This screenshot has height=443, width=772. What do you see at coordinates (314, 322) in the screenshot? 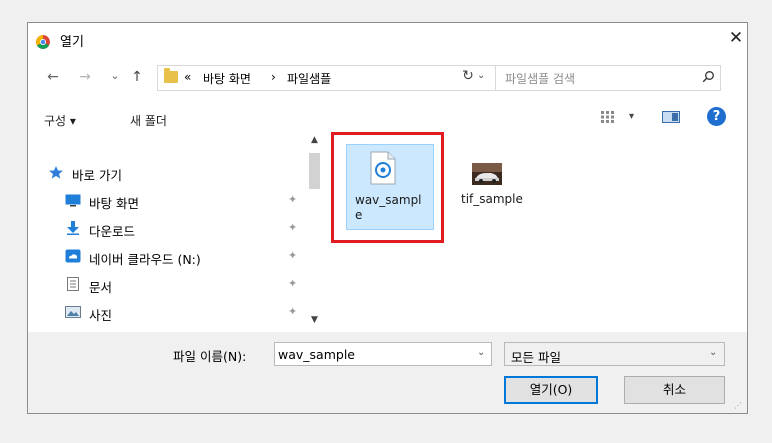
I see `scroll-down-arrow-icon: ▼` at bounding box center [314, 322].